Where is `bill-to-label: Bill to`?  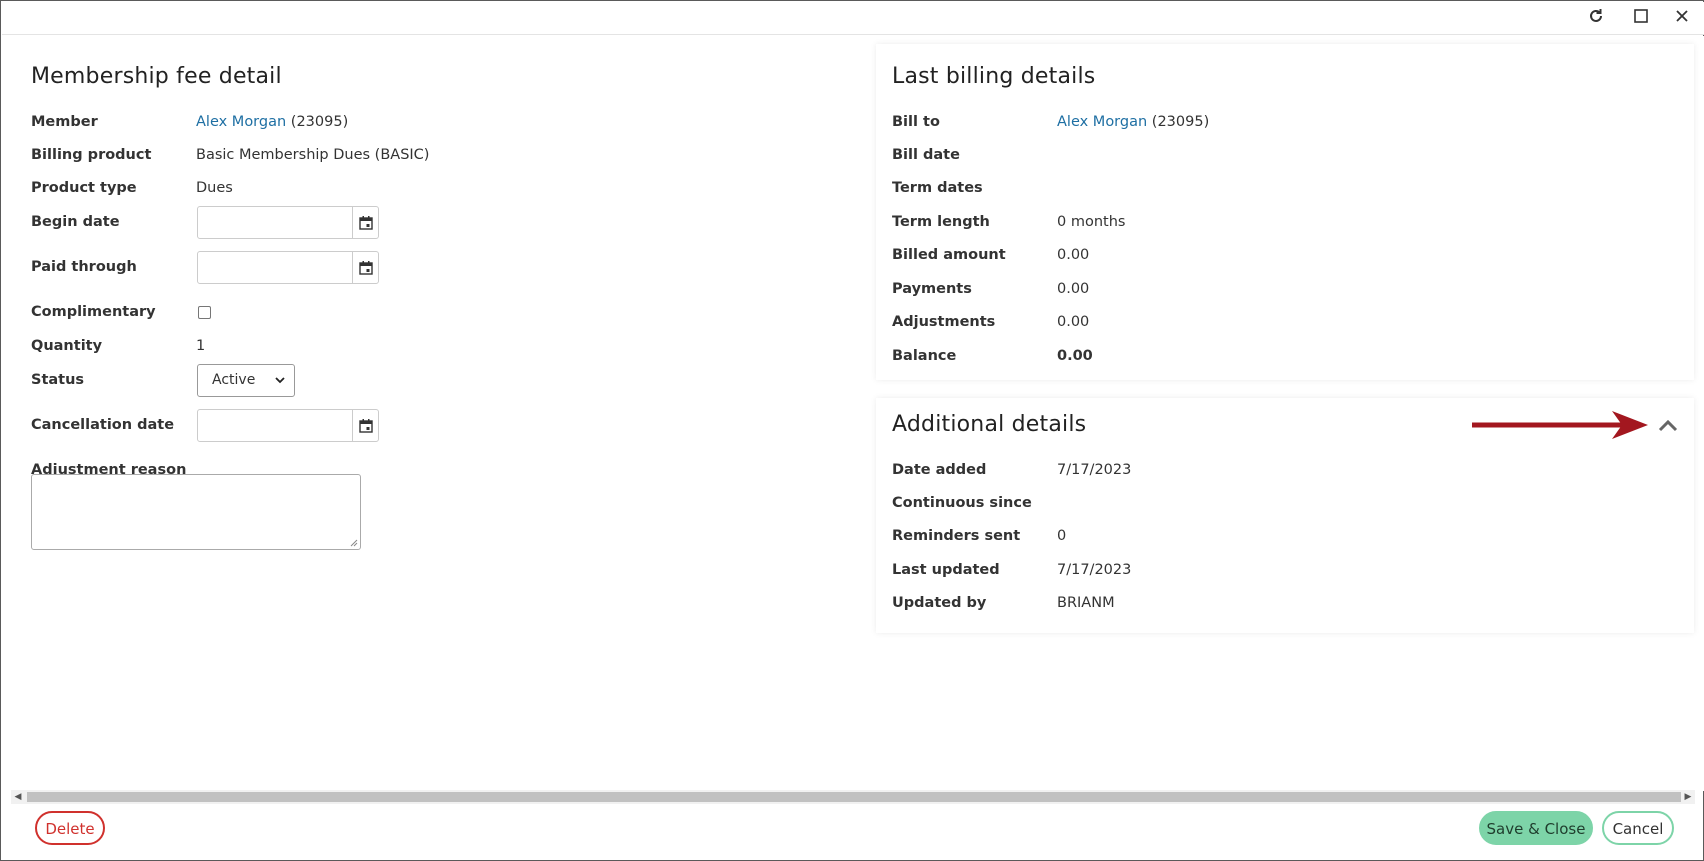
bill-to-label: Bill to is located at coordinates (916, 122).